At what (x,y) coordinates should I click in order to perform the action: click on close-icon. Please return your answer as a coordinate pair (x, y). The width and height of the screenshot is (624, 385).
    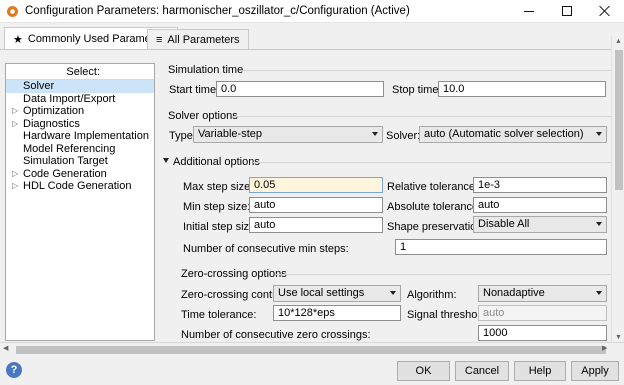
    Looking at the image, I should click on (605, 11).